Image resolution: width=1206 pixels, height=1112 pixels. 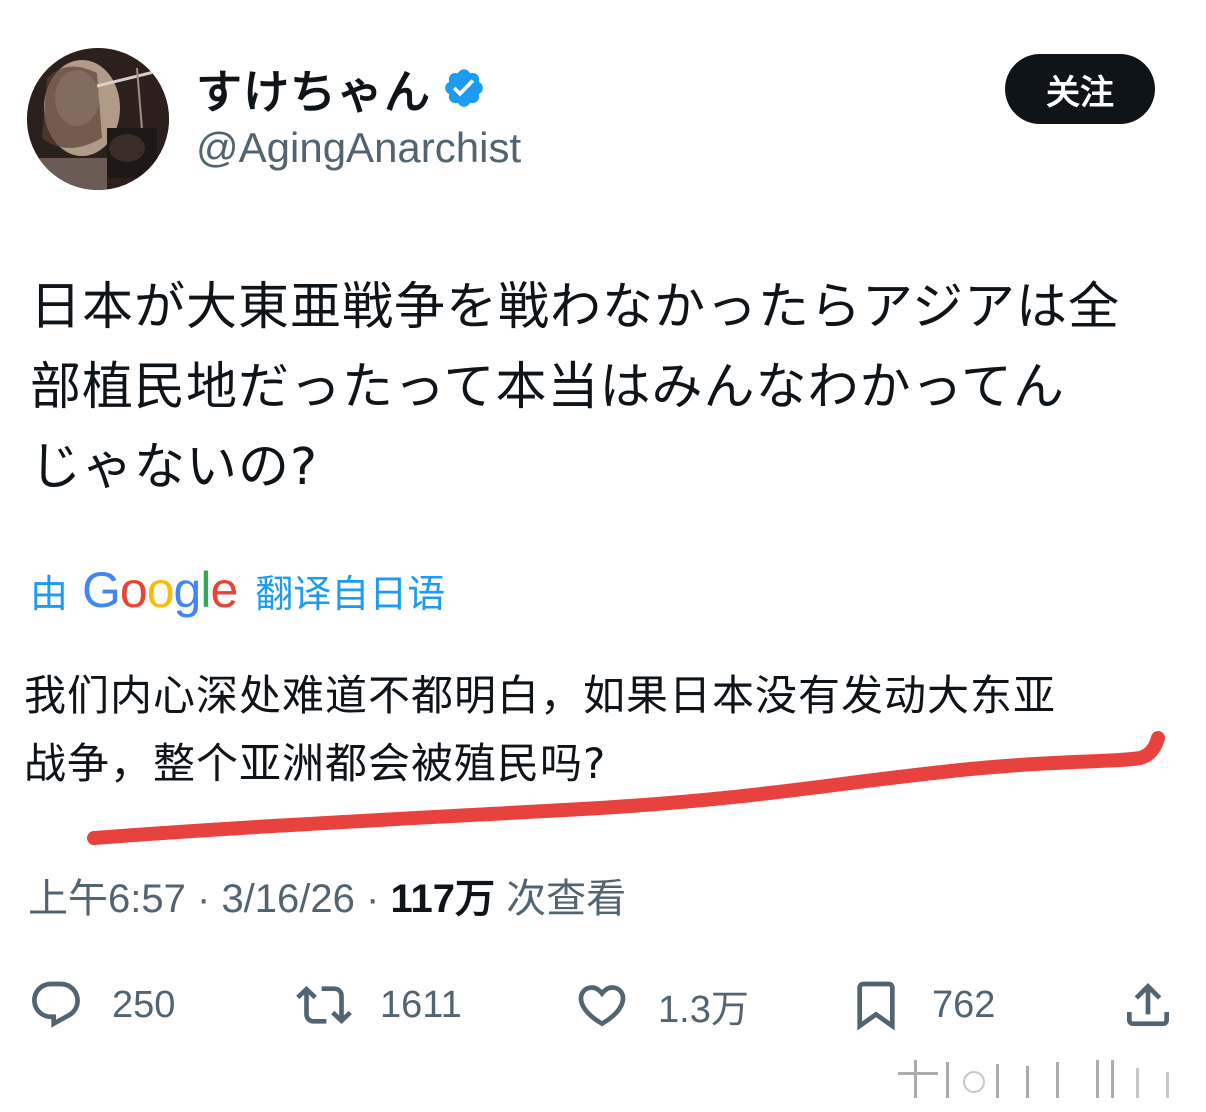 I want to click on translation-suffix: 翻译自日语, so click(x=350, y=593).